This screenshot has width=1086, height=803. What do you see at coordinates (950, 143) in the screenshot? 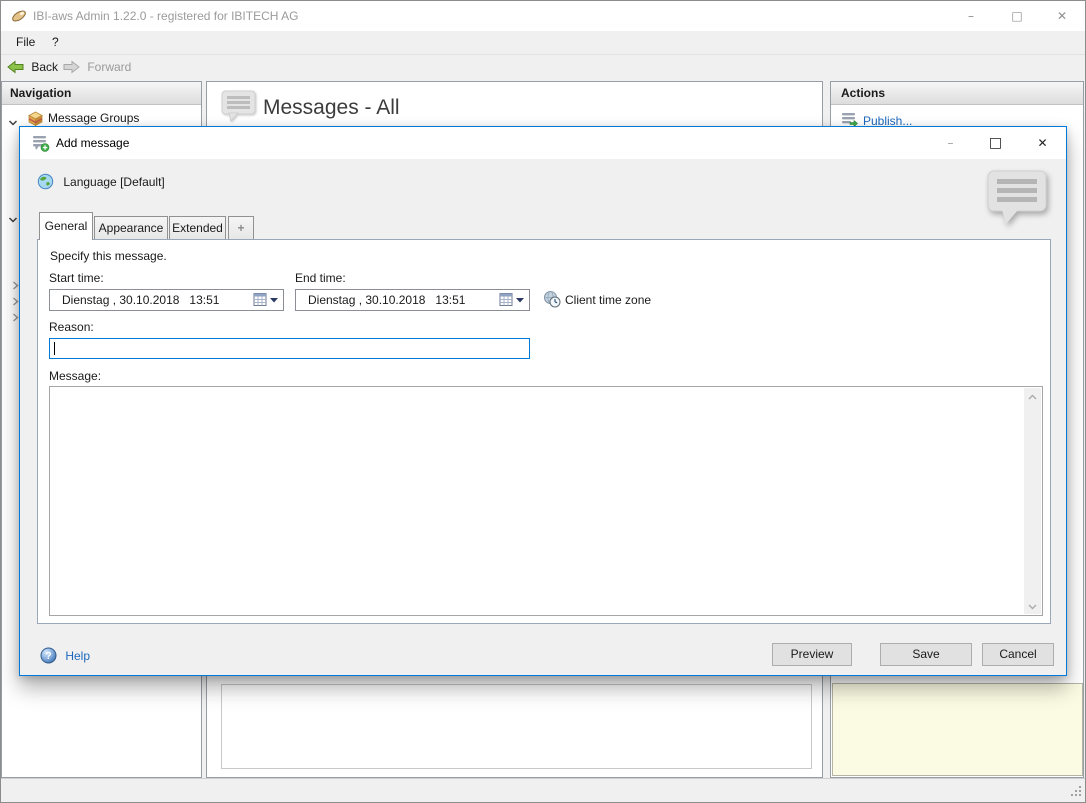
I see `dialog-minimize-button: –` at bounding box center [950, 143].